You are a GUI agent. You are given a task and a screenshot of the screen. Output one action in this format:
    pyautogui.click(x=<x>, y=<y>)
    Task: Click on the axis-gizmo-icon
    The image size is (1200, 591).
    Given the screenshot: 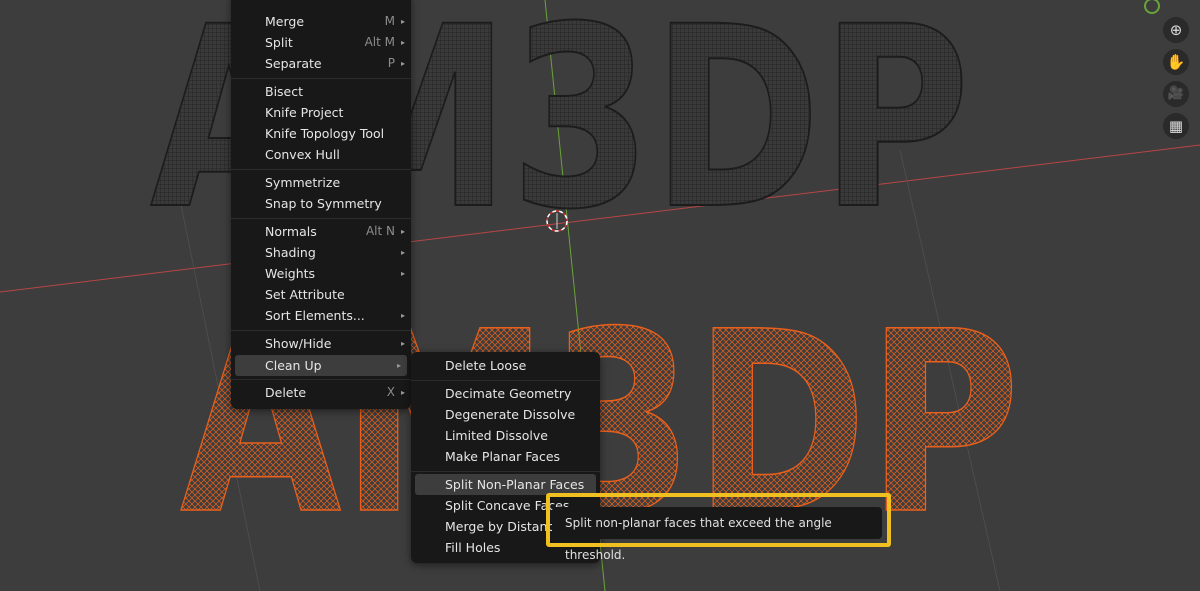 What is the action you would take?
    pyautogui.click(x=1152, y=7)
    